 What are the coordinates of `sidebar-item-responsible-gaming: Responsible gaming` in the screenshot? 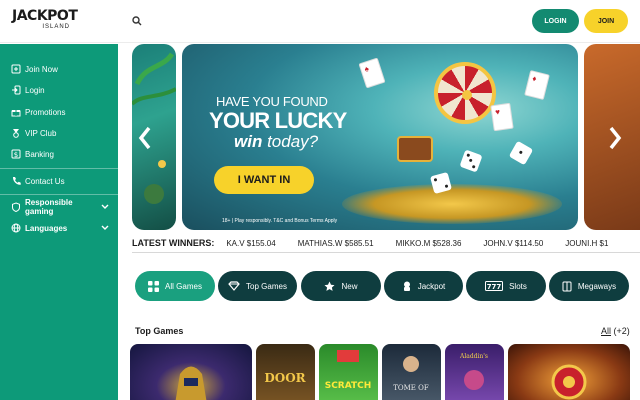 It's located at (59, 207).